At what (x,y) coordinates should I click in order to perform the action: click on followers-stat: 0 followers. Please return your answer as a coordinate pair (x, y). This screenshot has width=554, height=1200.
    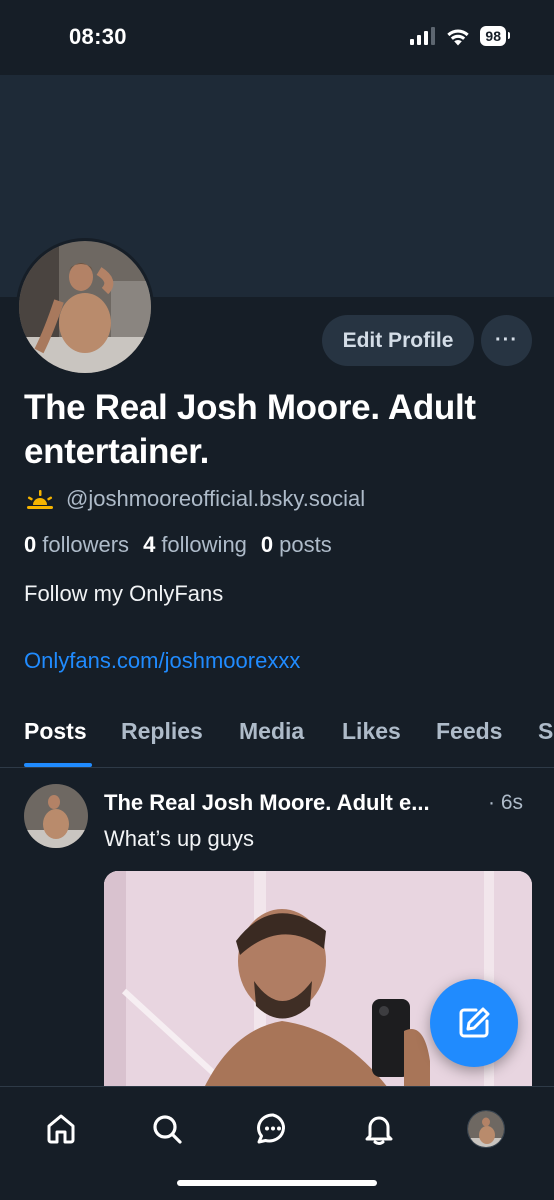
    Looking at the image, I should click on (76, 545).